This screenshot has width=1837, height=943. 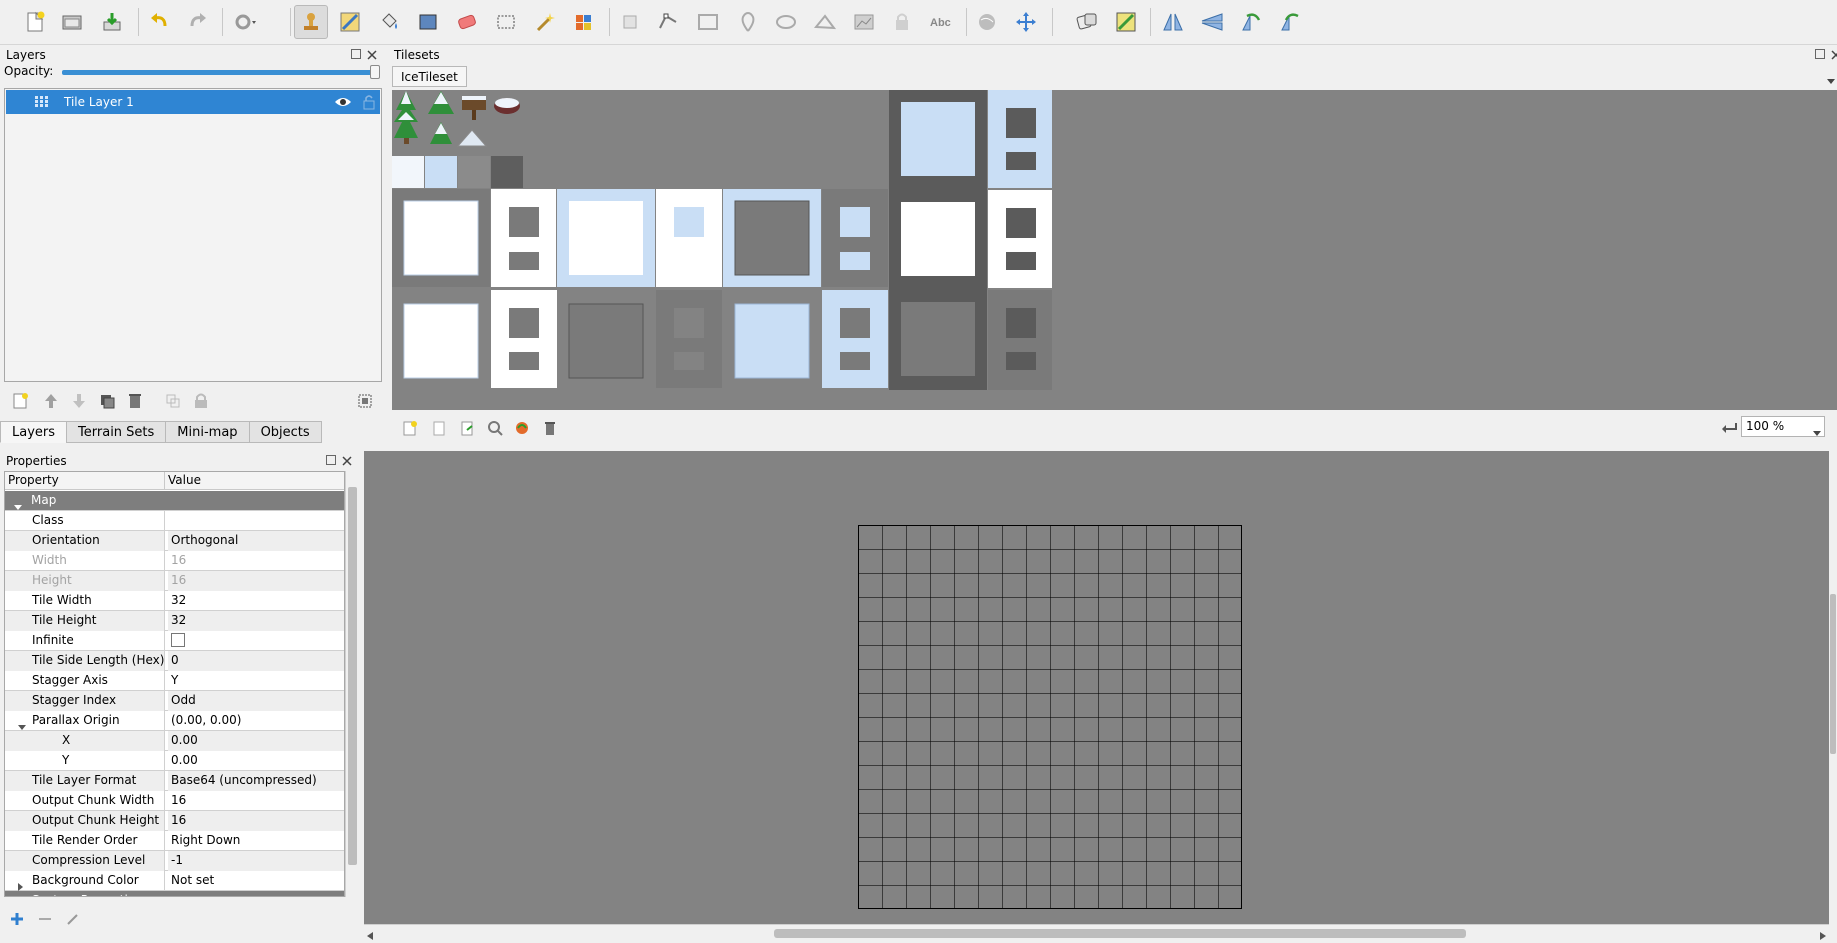 I want to click on rotate-right-icon, so click(x=1290, y=22).